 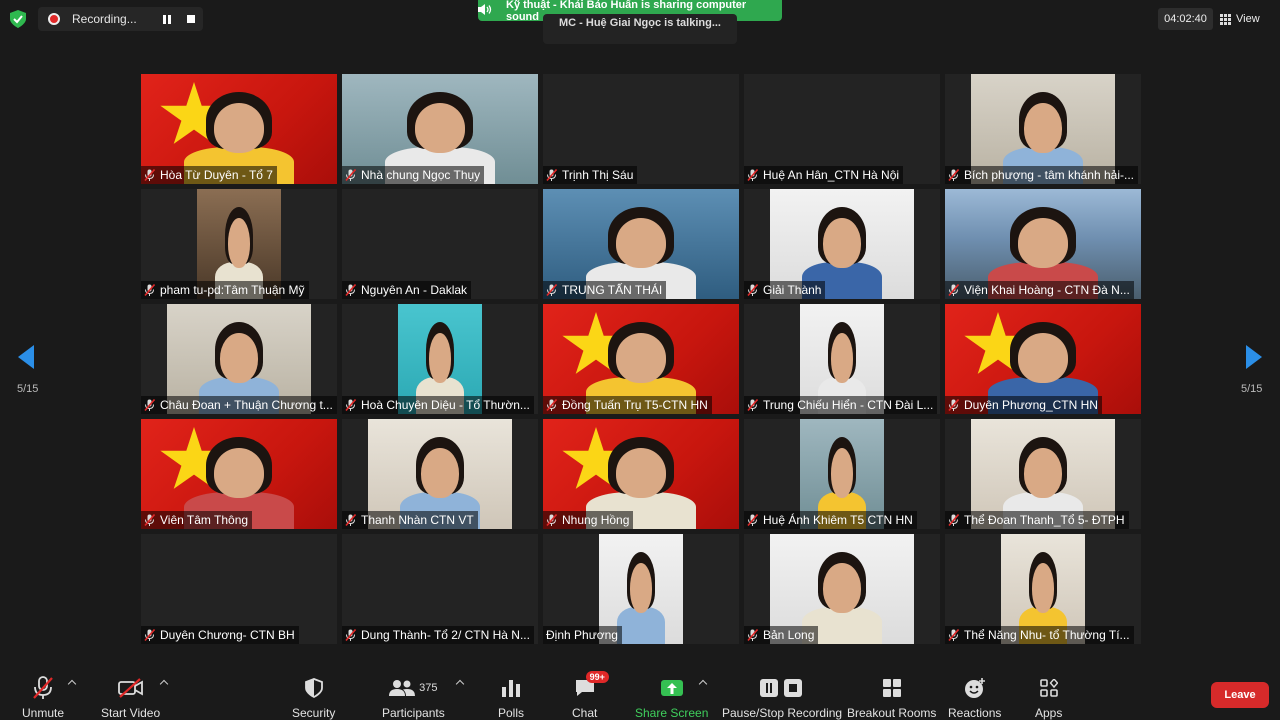 I want to click on reactions-smiley-icon, so click(x=975, y=688).